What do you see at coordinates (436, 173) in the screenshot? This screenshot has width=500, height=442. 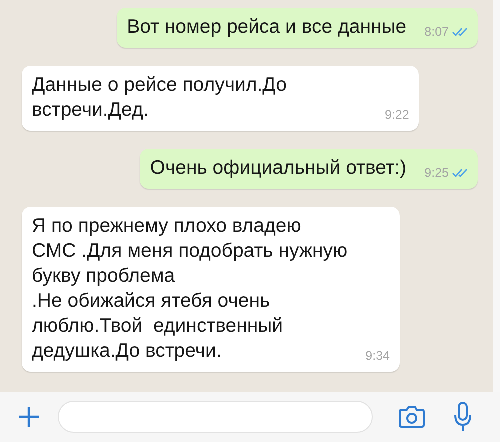 I see `message-time: 9:25` at bounding box center [436, 173].